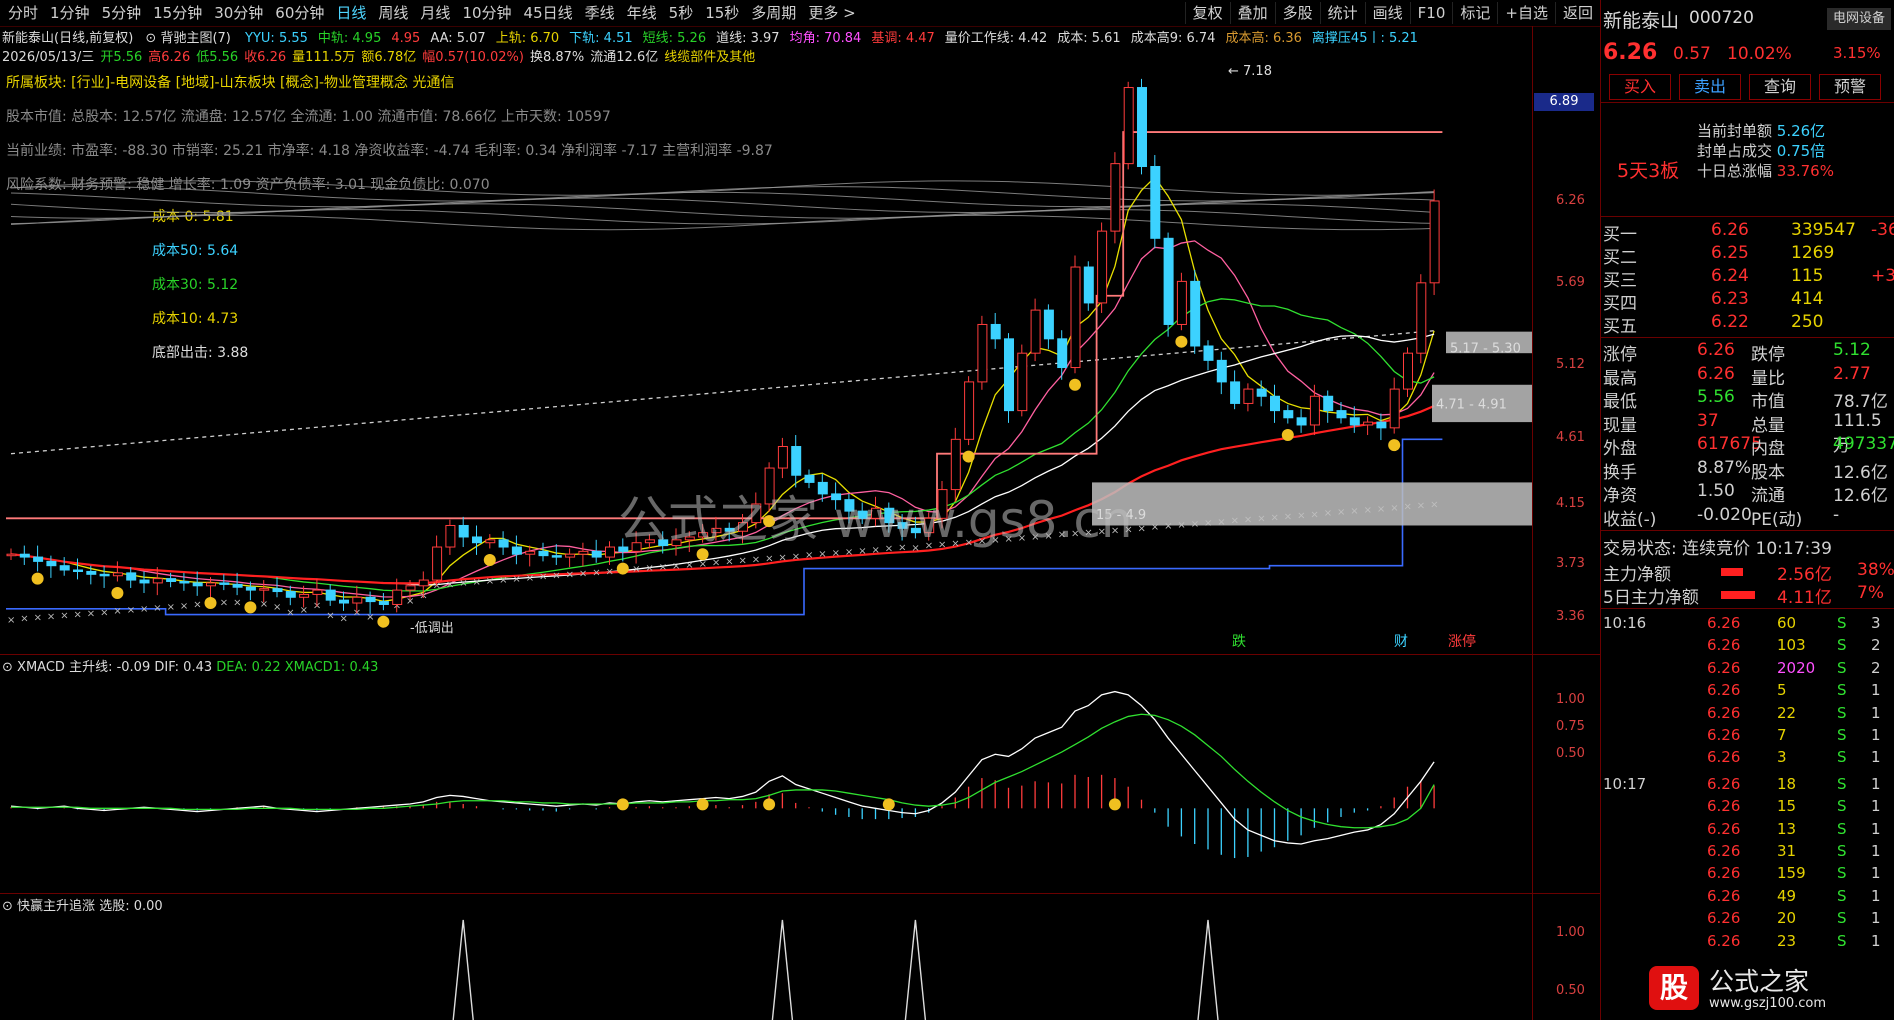 The width and height of the screenshot is (1894, 1020). I want to click on stat-cell: 8.87%, so click(1724, 467).